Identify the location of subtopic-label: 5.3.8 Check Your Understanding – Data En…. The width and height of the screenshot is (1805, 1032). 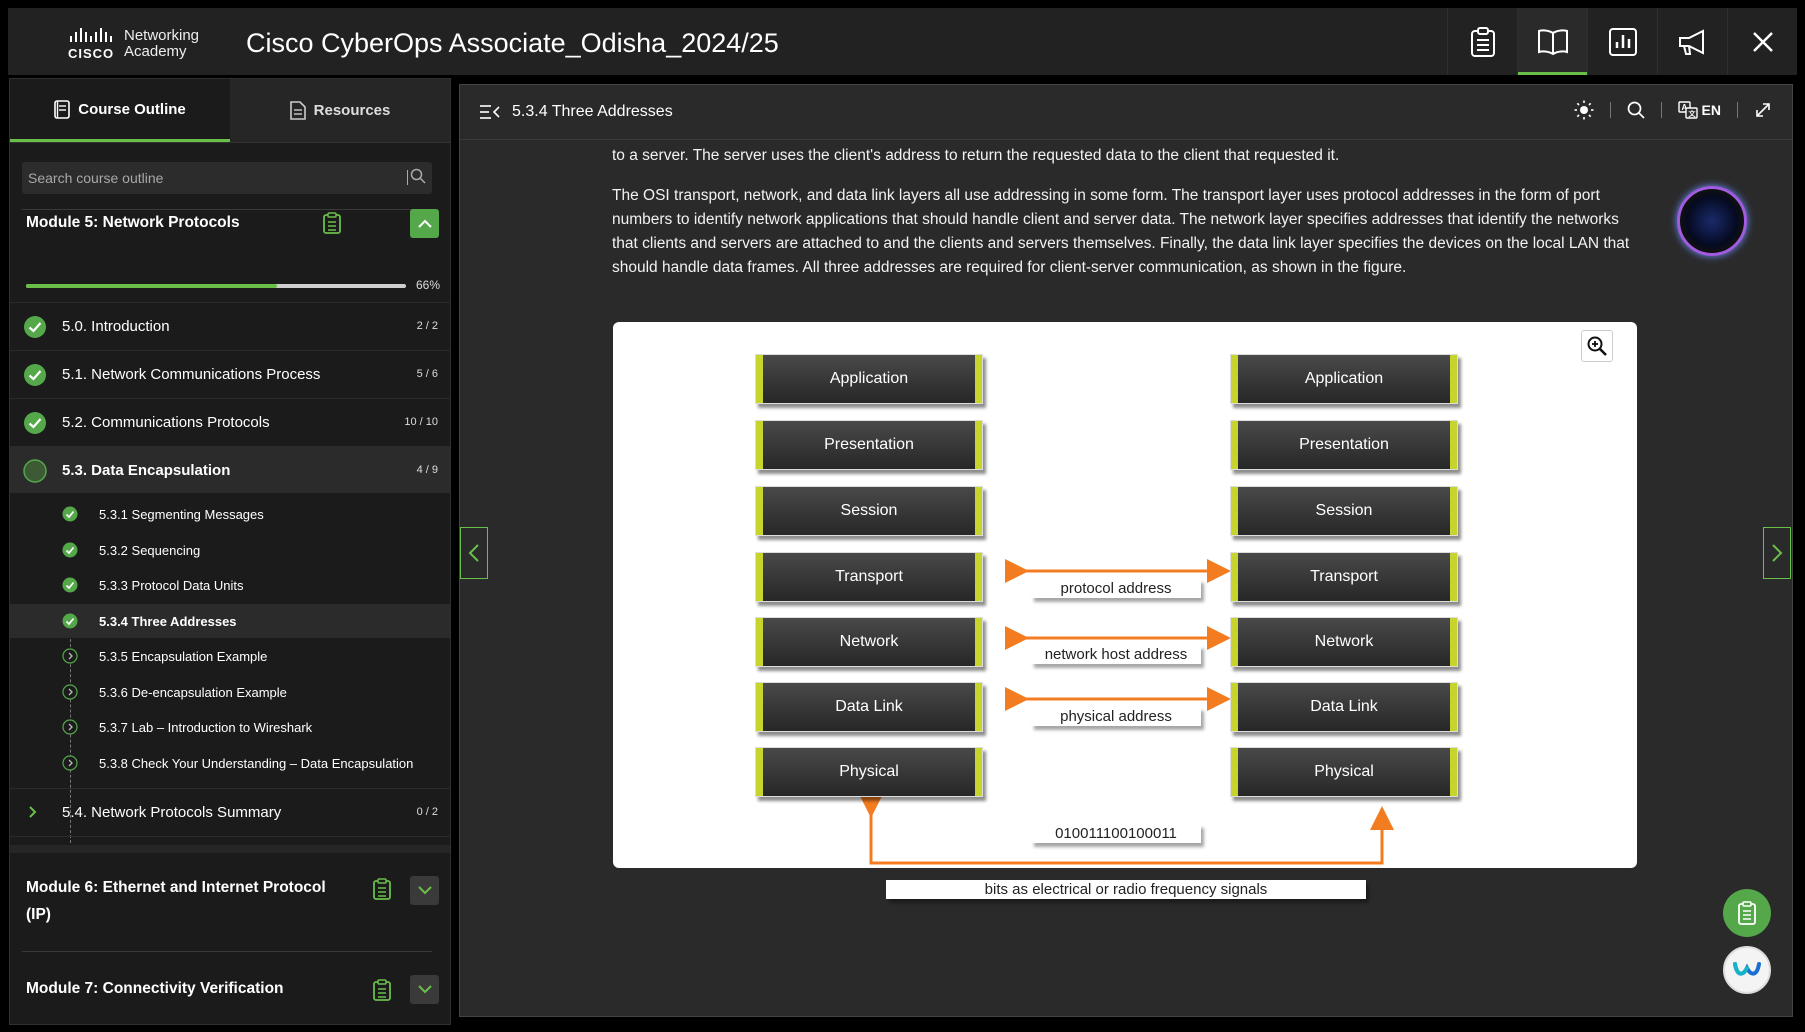
(256, 763).